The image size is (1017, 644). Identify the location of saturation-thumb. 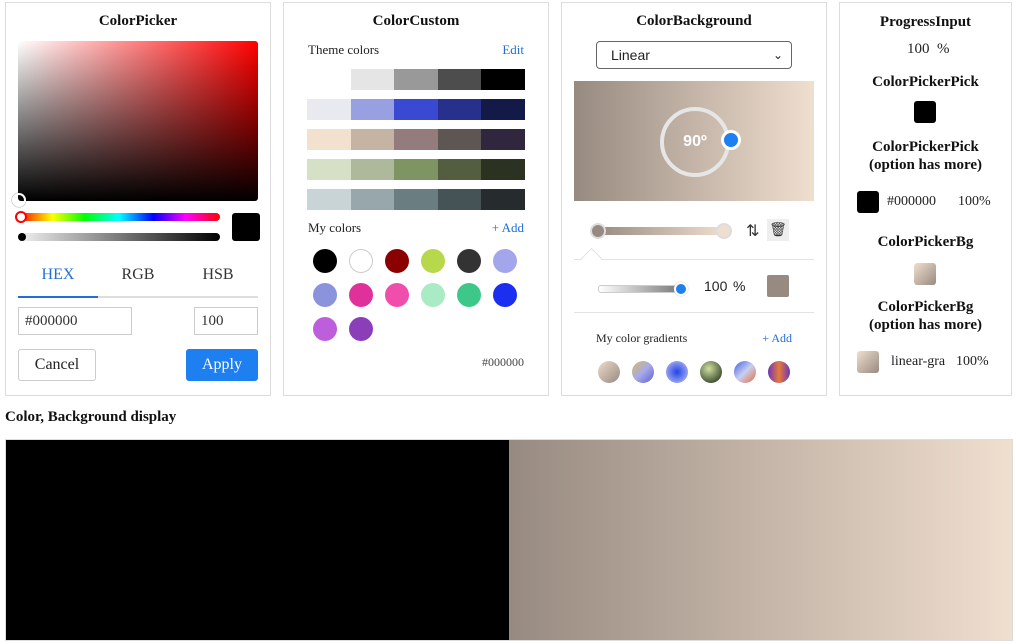
(19, 200).